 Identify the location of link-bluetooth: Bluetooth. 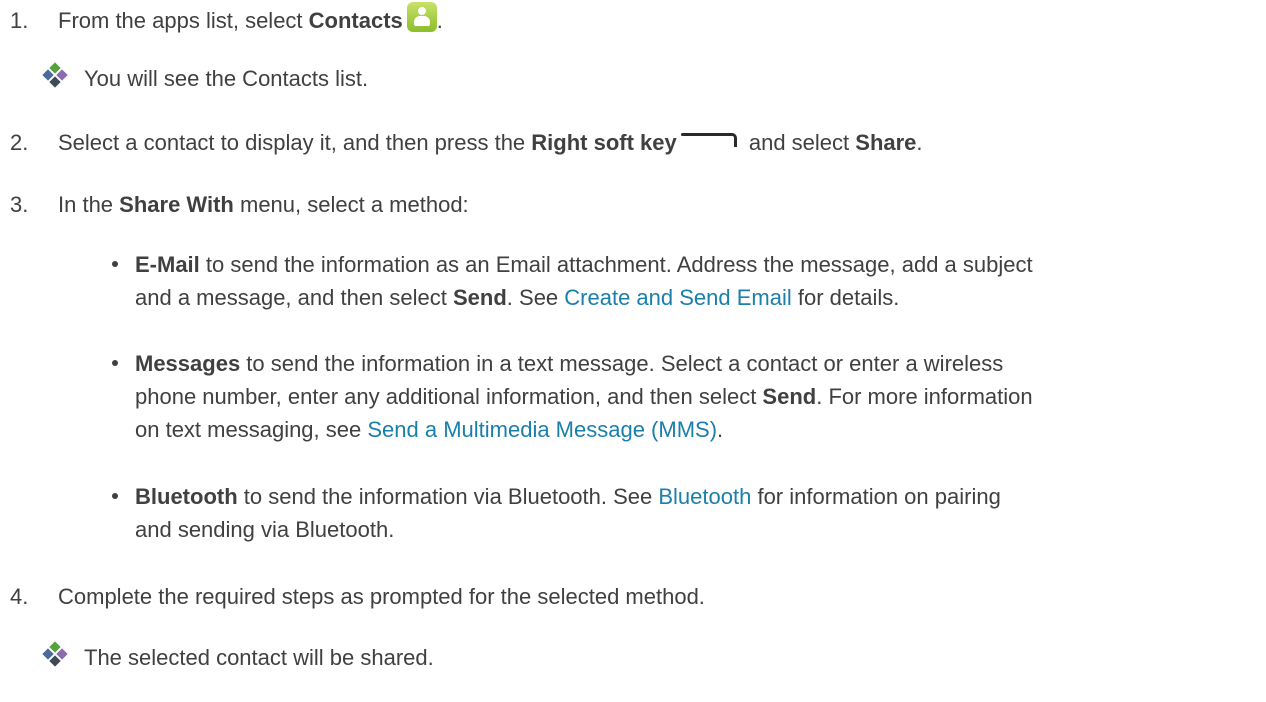
(704, 496).